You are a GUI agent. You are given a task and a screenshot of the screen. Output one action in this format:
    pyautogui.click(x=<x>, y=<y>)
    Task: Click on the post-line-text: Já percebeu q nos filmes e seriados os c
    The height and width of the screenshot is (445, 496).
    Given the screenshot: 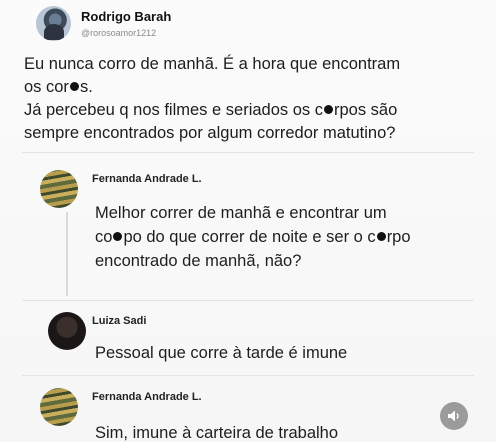 What is the action you would take?
    pyautogui.click(x=173, y=110)
    